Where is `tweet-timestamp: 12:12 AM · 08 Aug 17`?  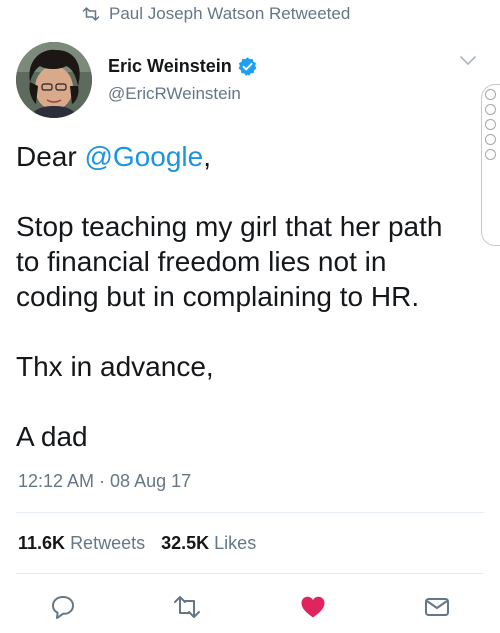 tweet-timestamp: 12:12 AM · 08 Aug 17 is located at coordinates (105, 481).